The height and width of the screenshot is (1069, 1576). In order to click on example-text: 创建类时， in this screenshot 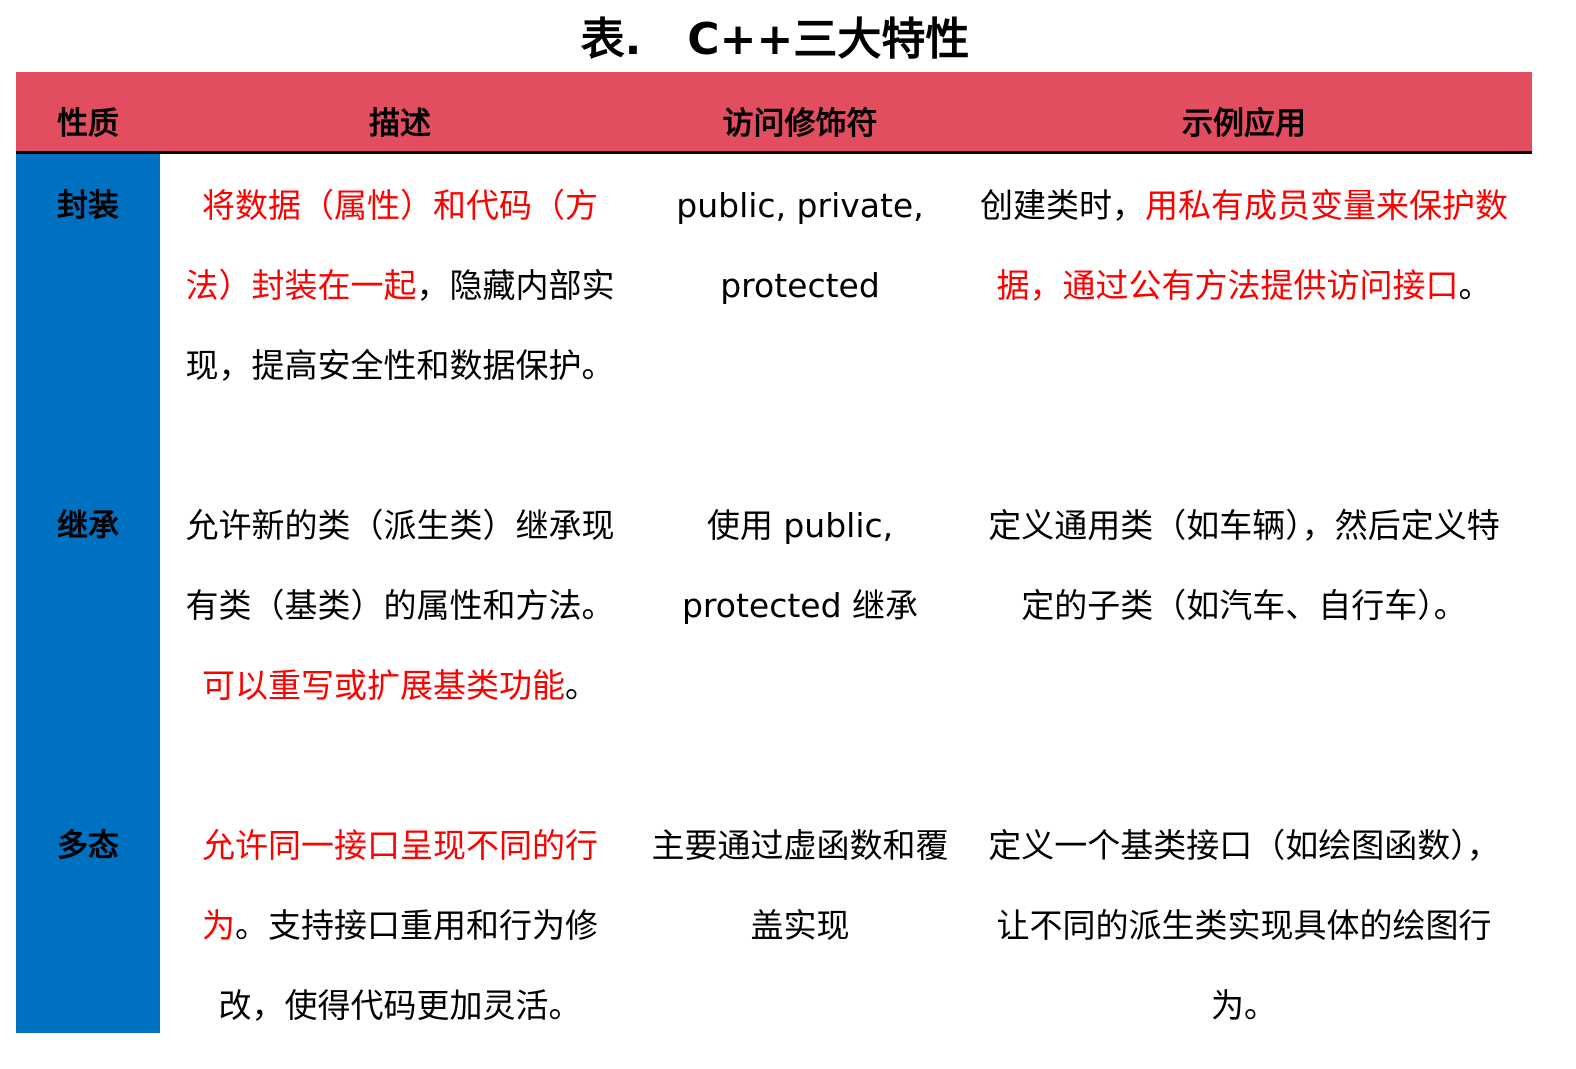, I will do `click(1062, 205)`.